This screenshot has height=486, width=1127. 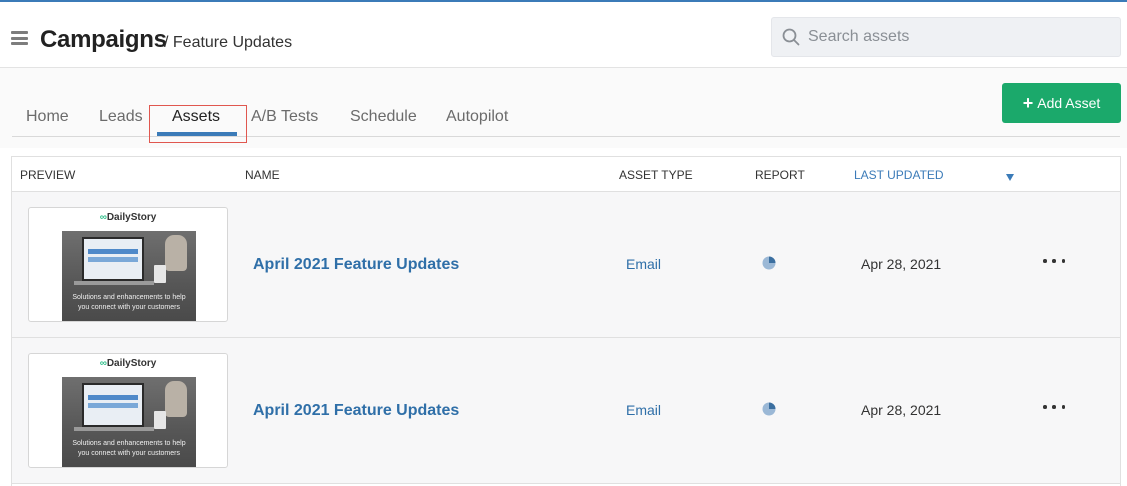 What do you see at coordinates (121, 117) in the screenshot?
I see `tab-leads: Leads` at bounding box center [121, 117].